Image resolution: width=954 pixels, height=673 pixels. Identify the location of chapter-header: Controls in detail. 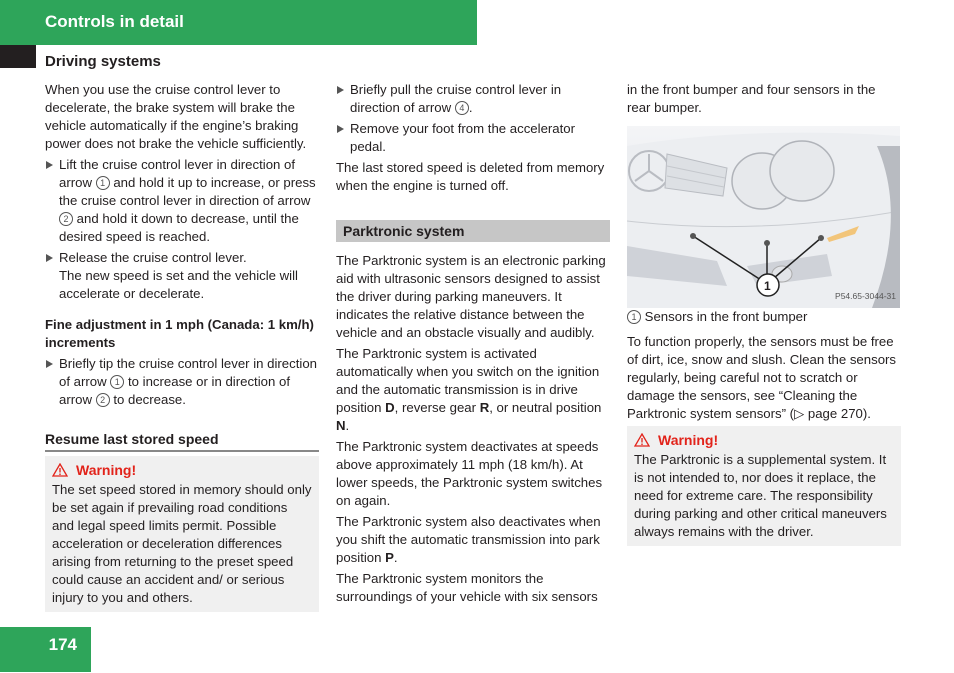
(238, 22).